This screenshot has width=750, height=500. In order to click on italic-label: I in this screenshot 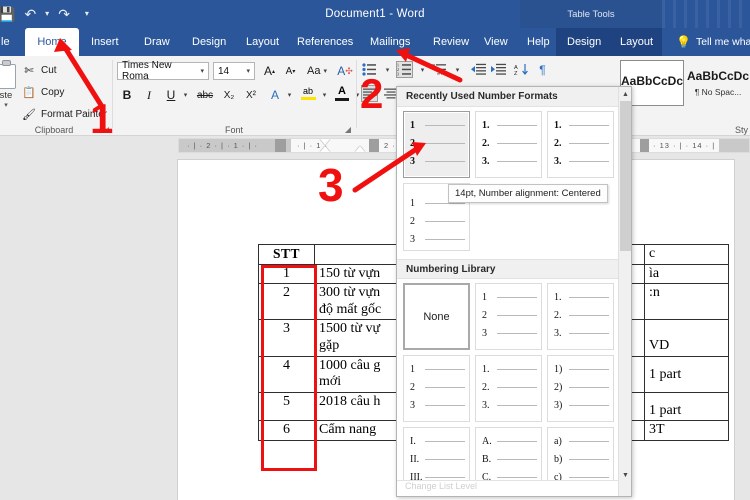, I will do `click(149, 94)`.